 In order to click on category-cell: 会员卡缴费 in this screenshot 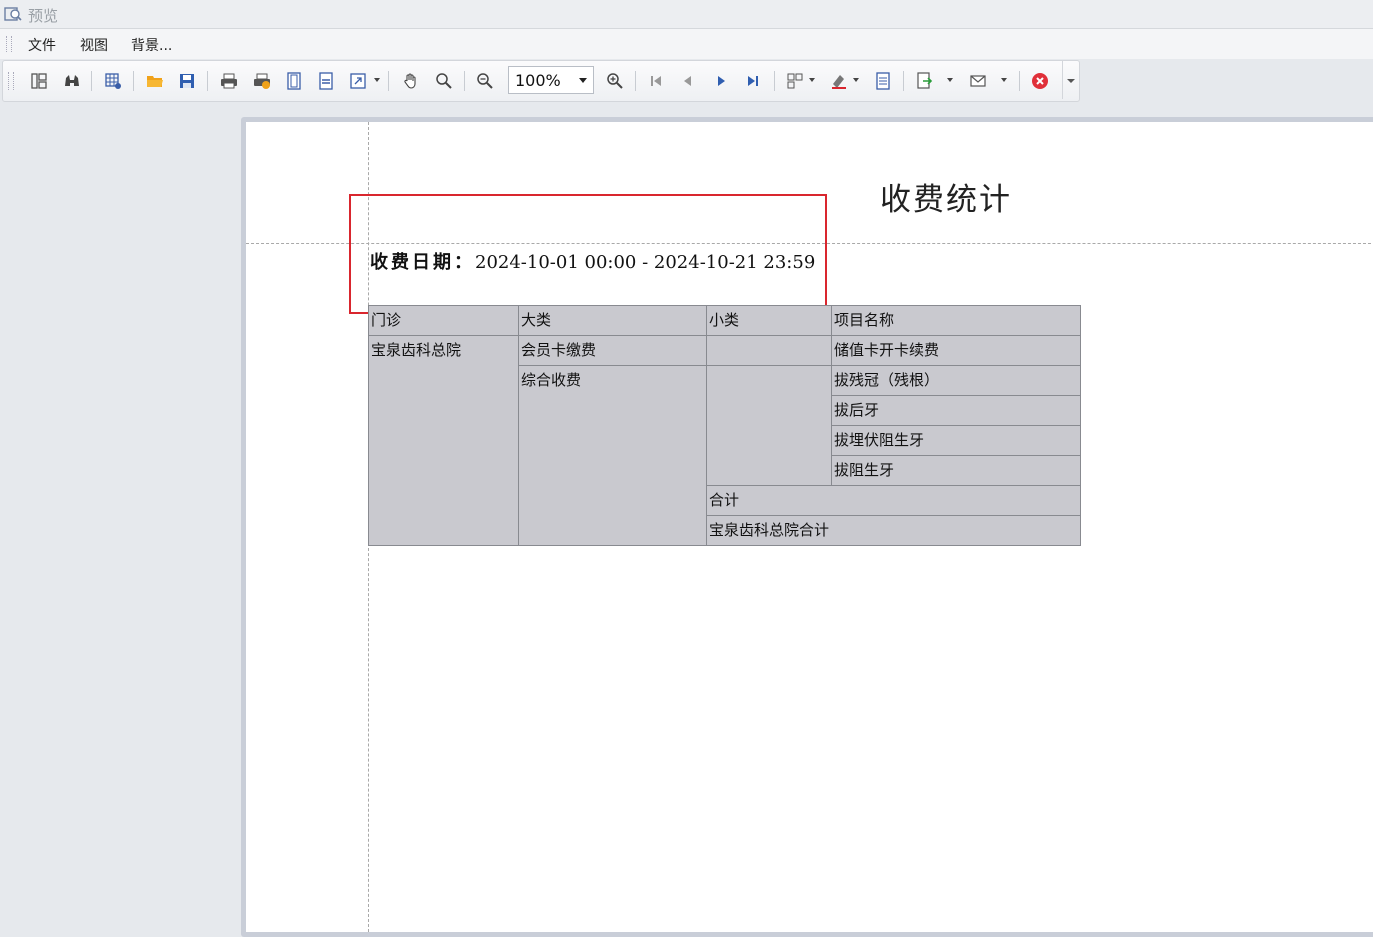, I will do `click(612, 350)`.